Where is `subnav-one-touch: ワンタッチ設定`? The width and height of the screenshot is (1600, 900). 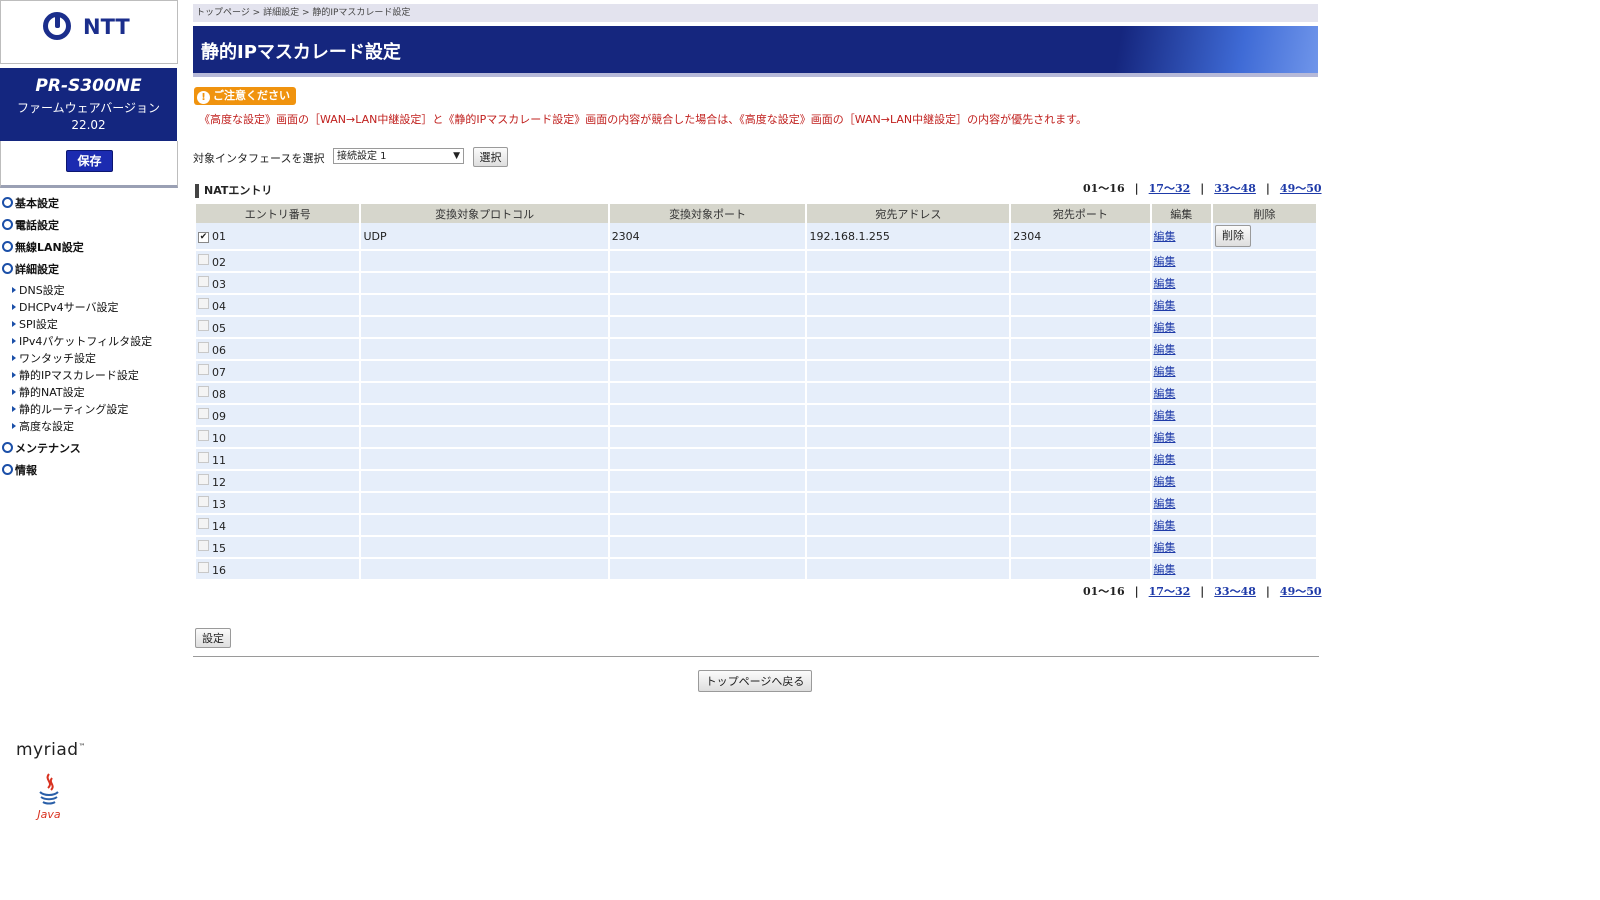 subnav-one-touch: ワンタッチ設定 is located at coordinates (54, 358).